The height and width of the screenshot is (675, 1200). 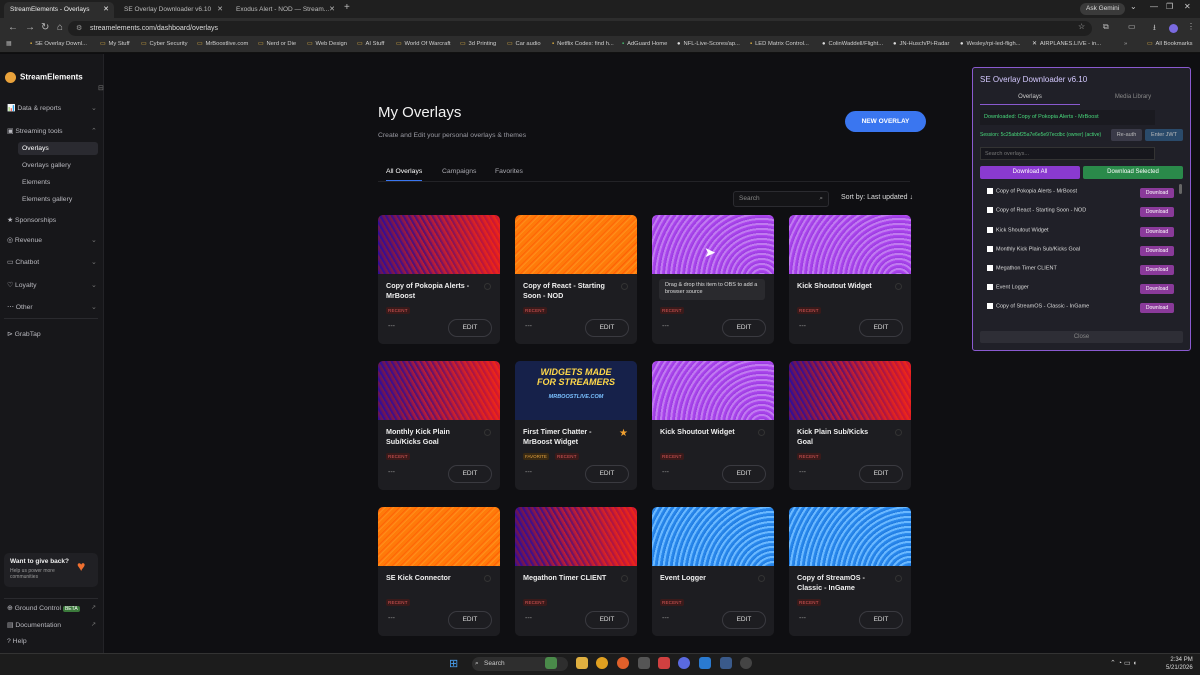 What do you see at coordinates (877, 197) in the screenshot?
I see `sort-dropdown: Sort by: Last updated ↓` at bounding box center [877, 197].